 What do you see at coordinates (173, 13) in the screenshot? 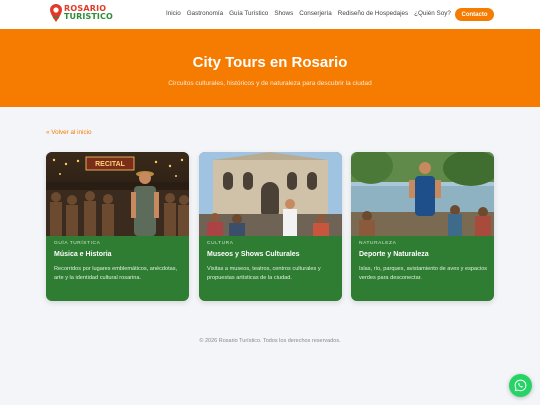
I see `nav-item-inicio: Inicio` at bounding box center [173, 13].